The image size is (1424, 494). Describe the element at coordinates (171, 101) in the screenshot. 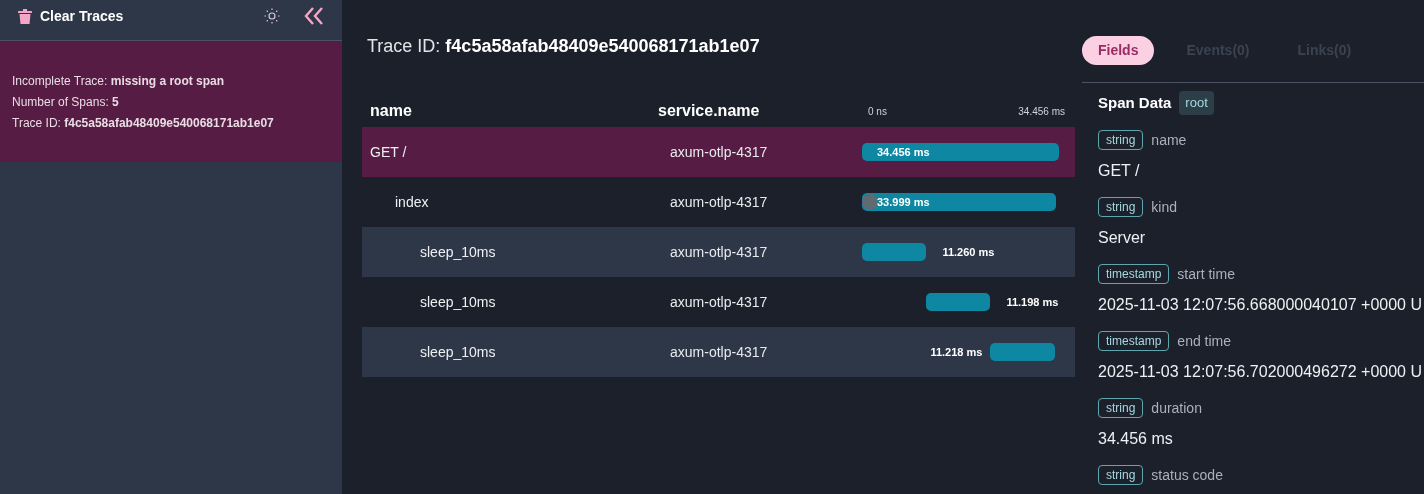

I see `trace-card: Incomplete Trace: missing a root span Number of Spans: 5 Trace ID: f4c5a58afab48409e540068171ab1e07` at that location.